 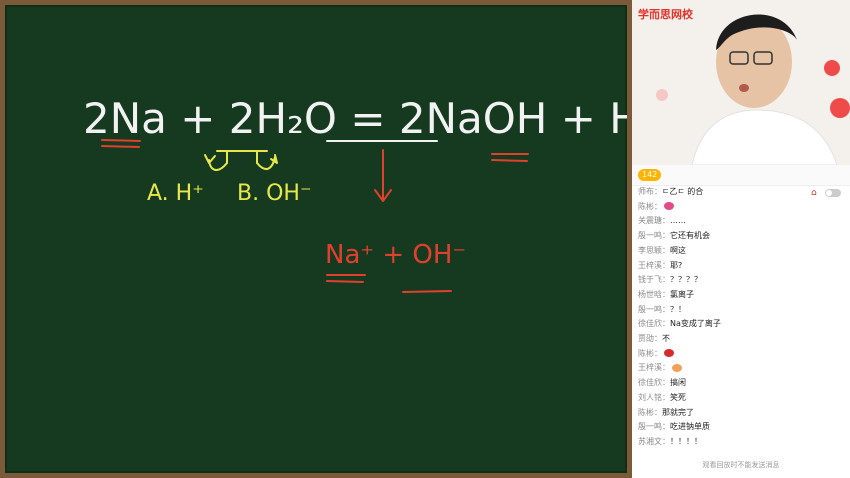 I want to click on chat-message: 陈彬：那就完了, so click(x=666, y=413).